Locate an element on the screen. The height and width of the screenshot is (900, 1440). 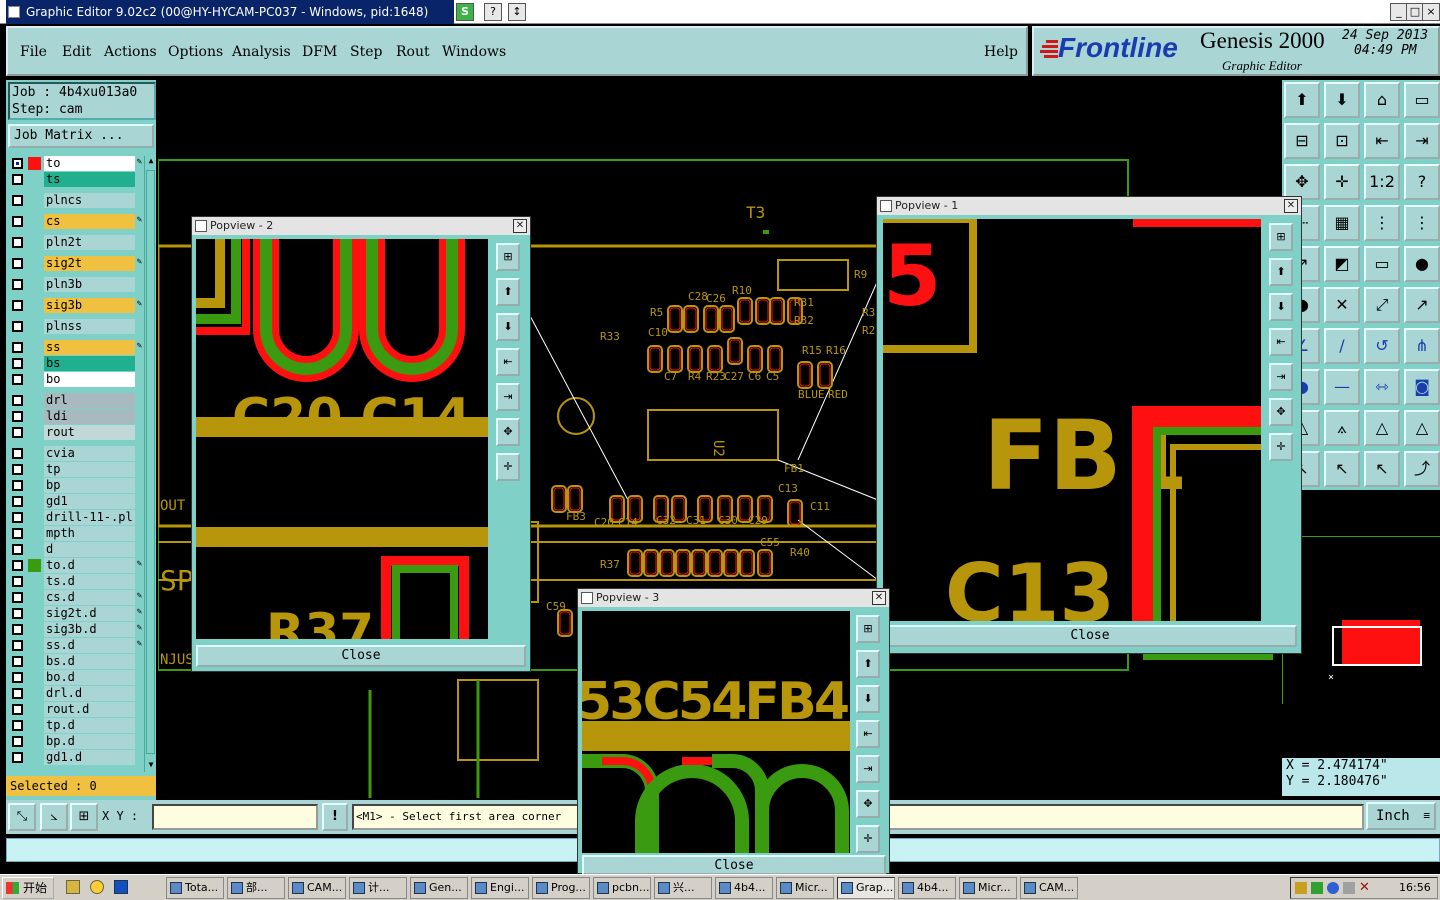
layer-row-tp-d: tp.d is located at coordinates (76, 725).